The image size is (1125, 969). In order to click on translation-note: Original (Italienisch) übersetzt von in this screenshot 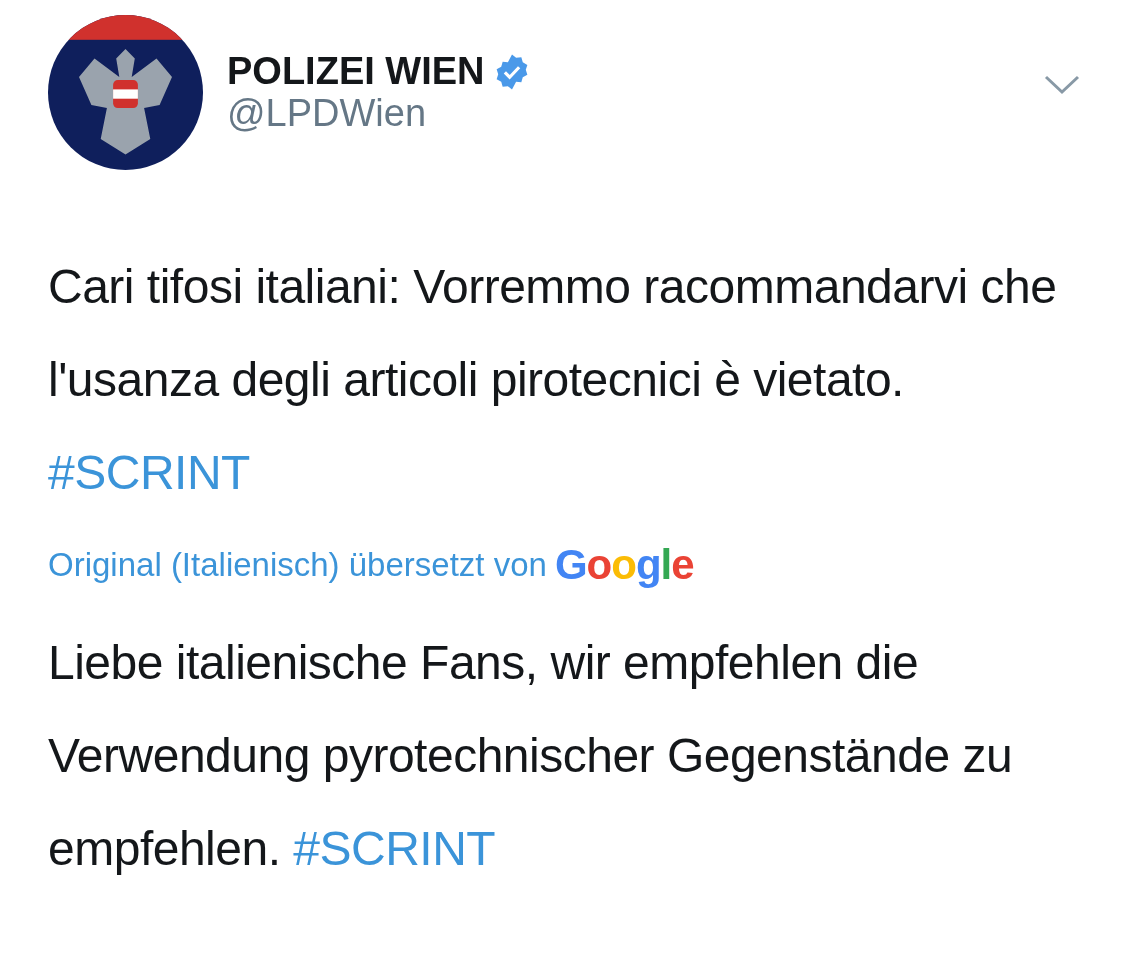, I will do `click(297, 564)`.